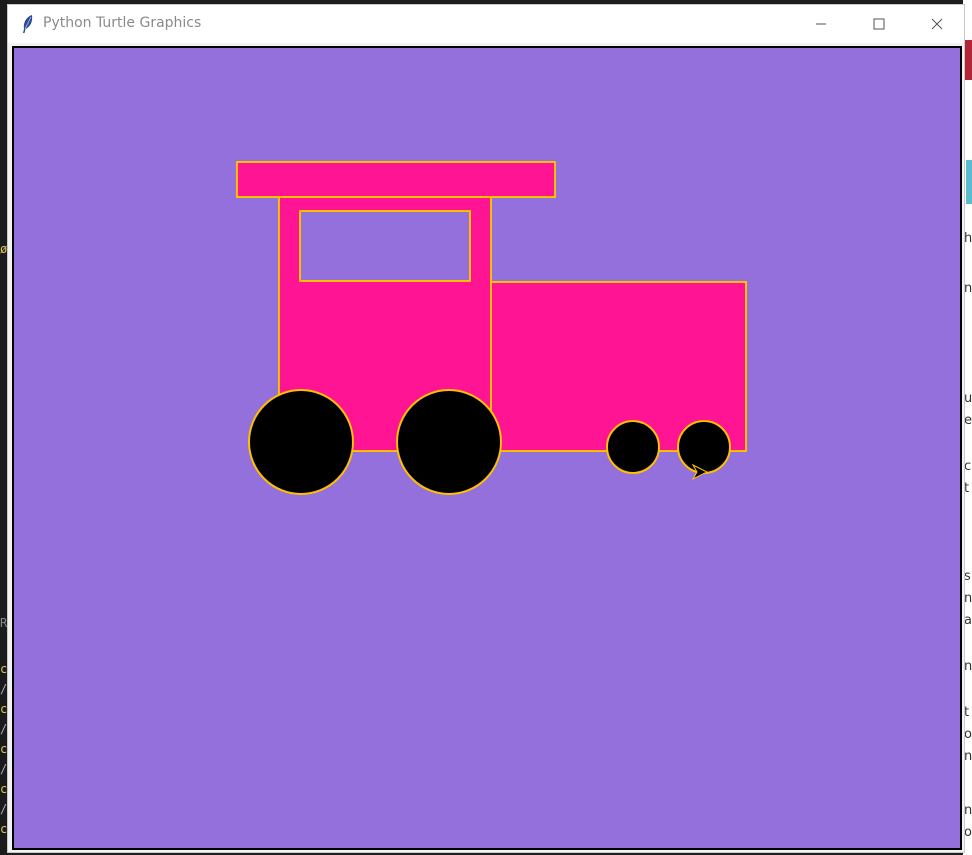 Image resolution: width=972 pixels, height=855 pixels. What do you see at coordinates (486, 24) in the screenshot?
I see `title-bar: Python Turtle Graphics` at bounding box center [486, 24].